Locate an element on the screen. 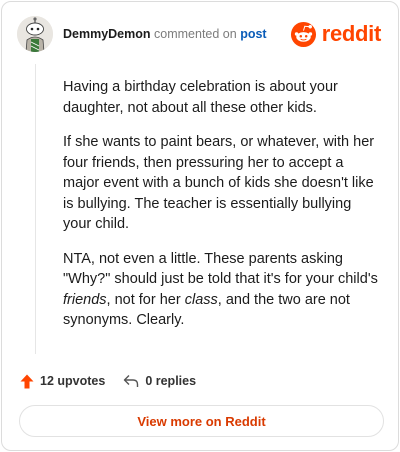 Image resolution: width=400 pixels, height=452 pixels. comment-header: DemmyDemon commented on post reddit is located at coordinates (200, 36).